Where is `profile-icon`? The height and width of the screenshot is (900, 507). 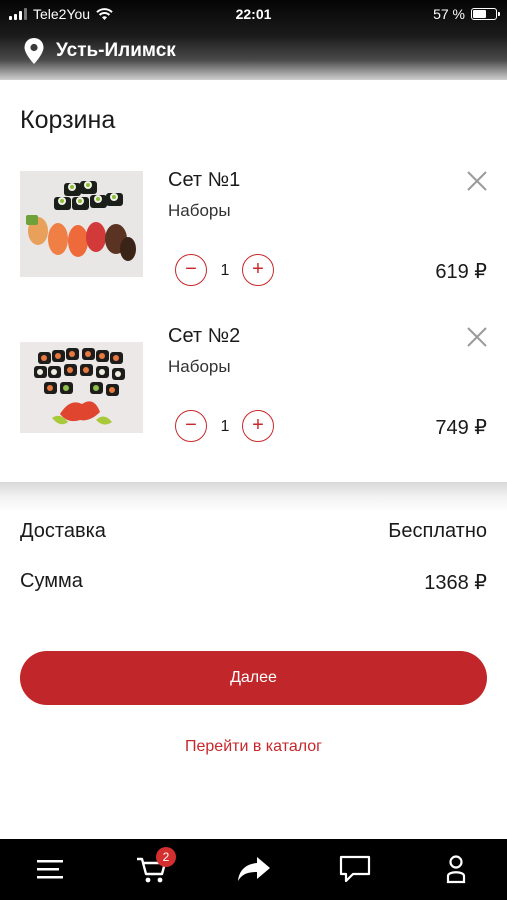
profile-icon is located at coordinates (456, 869).